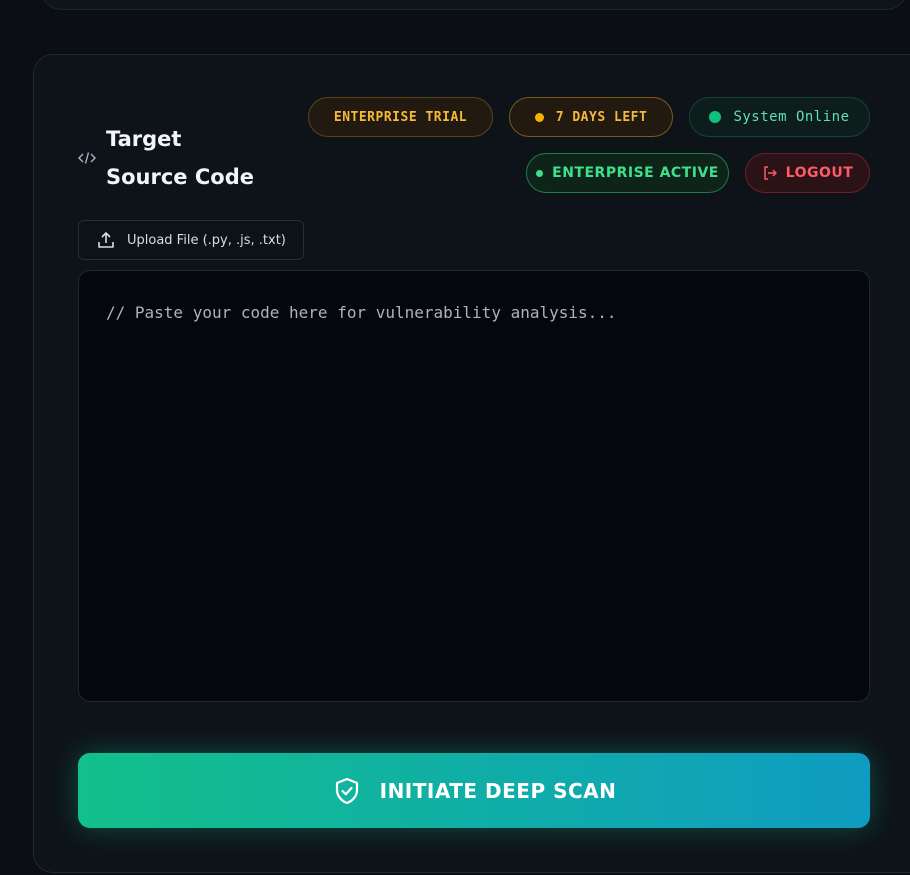 The width and height of the screenshot is (910, 875). What do you see at coordinates (539, 117) in the screenshot?
I see `days-left-dot-icon` at bounding box center [539, 117].